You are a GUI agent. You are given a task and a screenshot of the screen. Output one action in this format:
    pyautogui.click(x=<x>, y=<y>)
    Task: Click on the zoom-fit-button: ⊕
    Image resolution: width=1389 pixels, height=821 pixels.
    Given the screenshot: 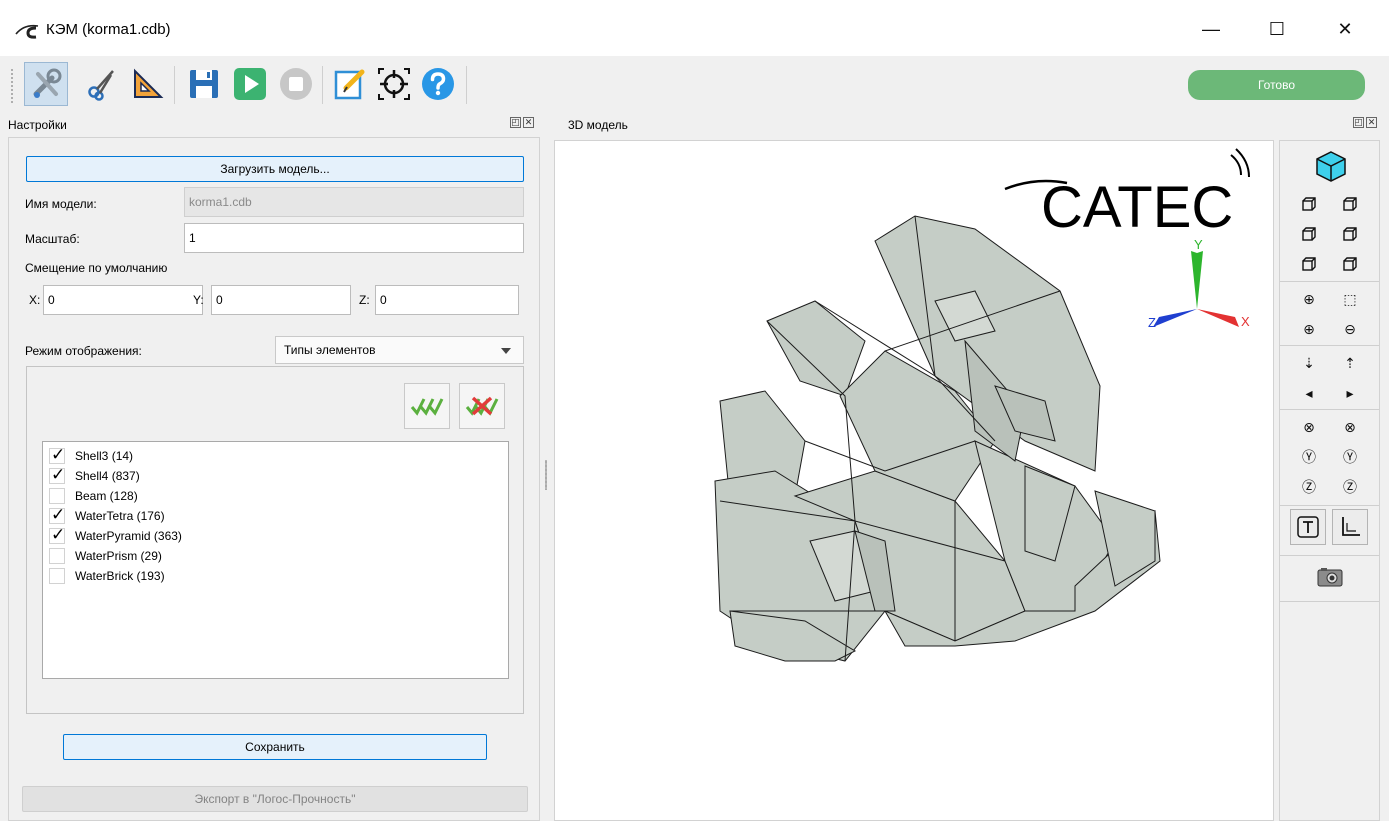 What is the action you would take?
    pyautogui.click(x=1309, y=299)
    